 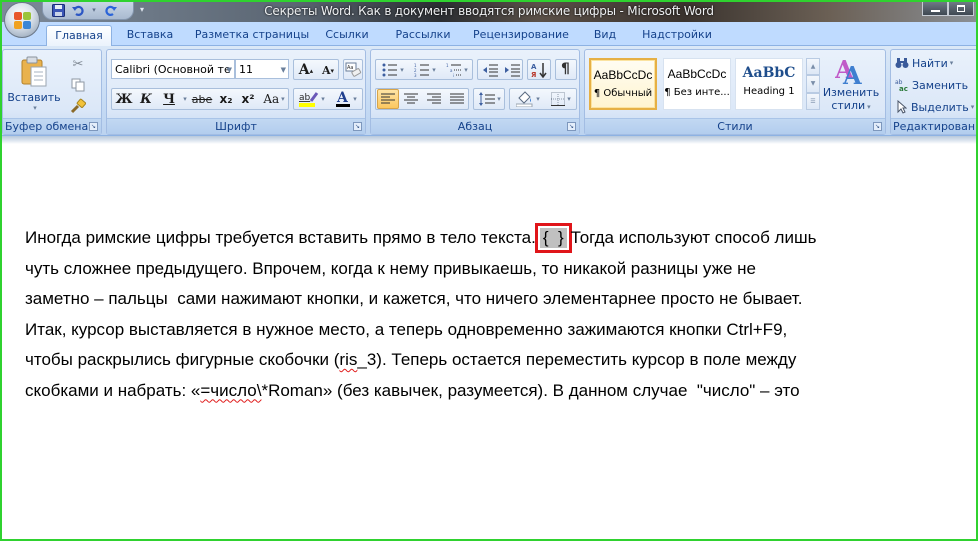 I want to click on underline-dropdown: ▾, so click(x=184, y=99).